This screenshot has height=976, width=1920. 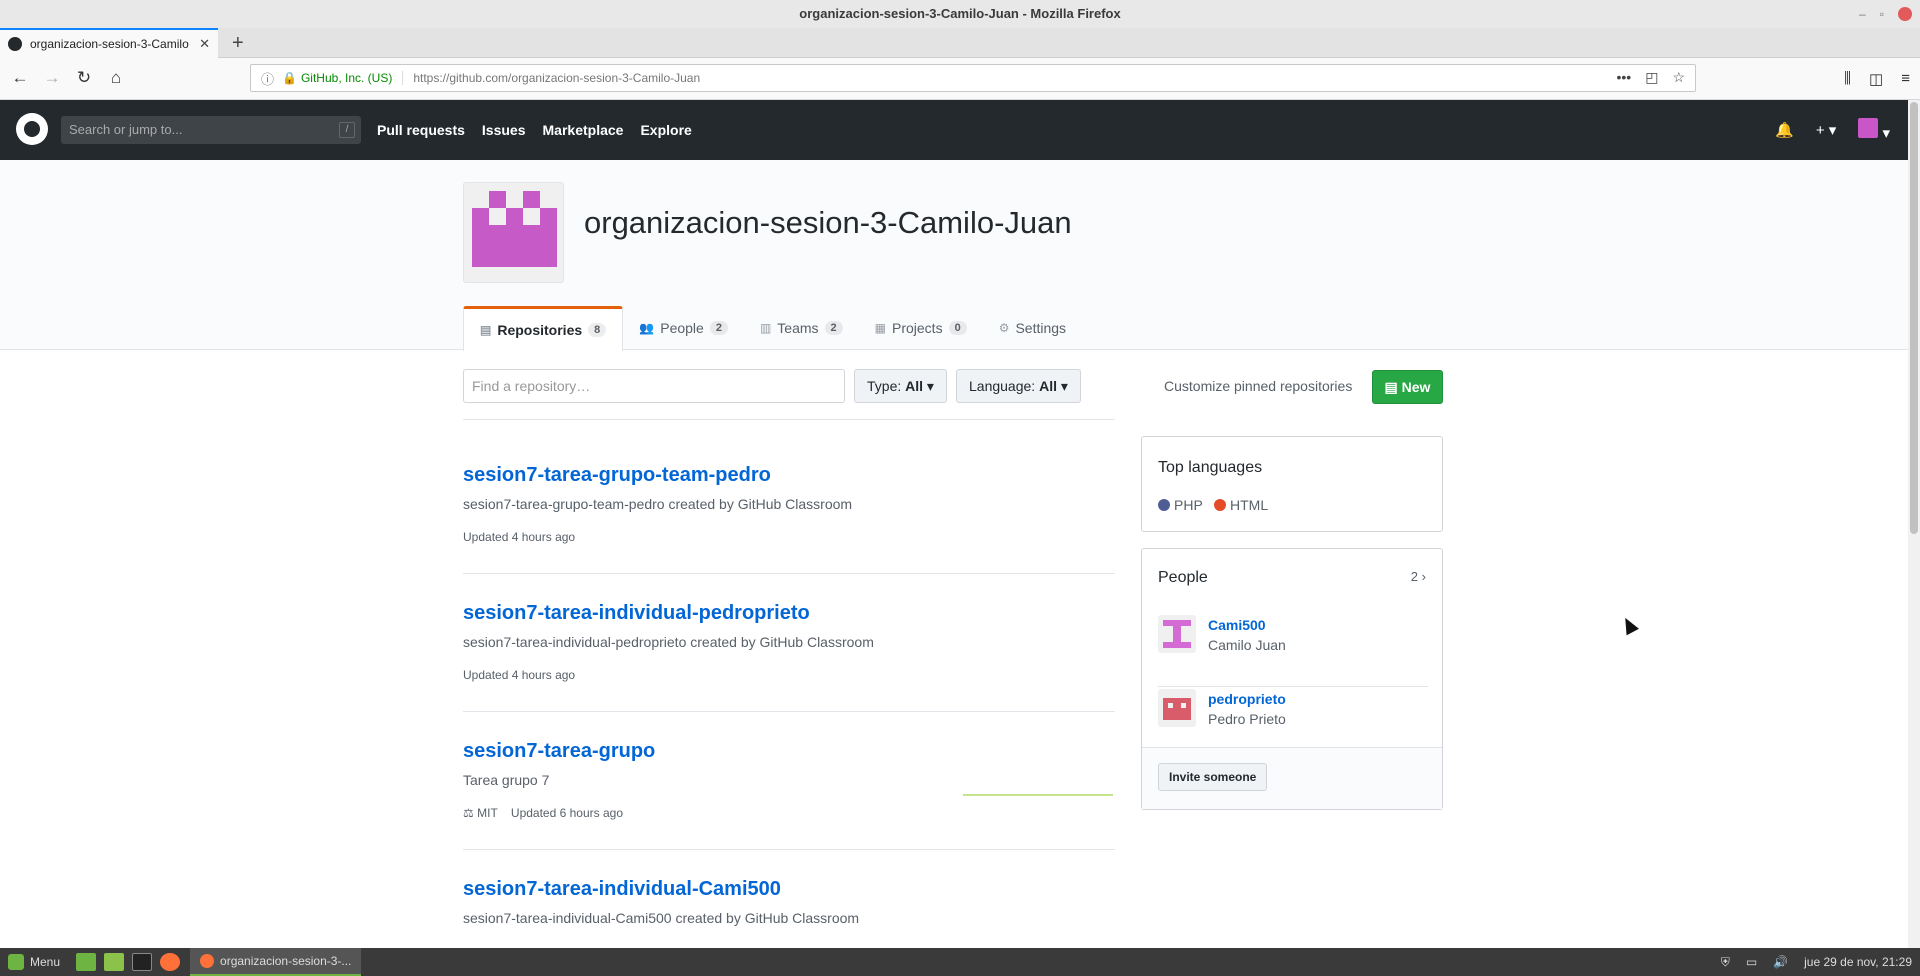 What do you see at coordinates (421, 130) in the screenshot?
I see `nav-pull-requests: Pull requests` at bounding box center [421, 130].